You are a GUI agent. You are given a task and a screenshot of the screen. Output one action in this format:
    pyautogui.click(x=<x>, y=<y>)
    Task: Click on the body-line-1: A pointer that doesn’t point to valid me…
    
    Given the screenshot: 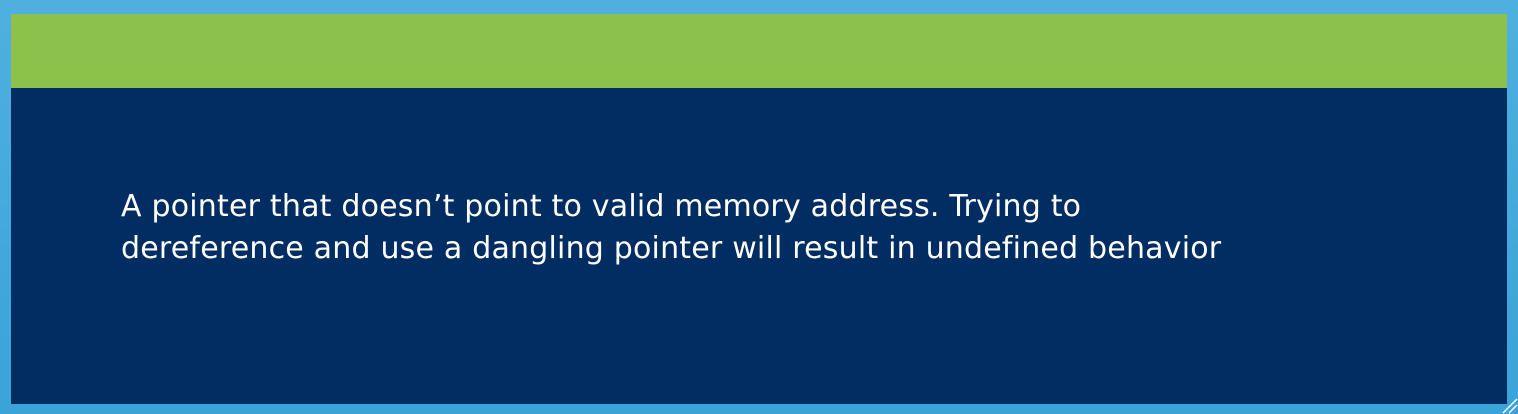 What is the action you would take?
    pyautogui.click(x=601, y=206)
    